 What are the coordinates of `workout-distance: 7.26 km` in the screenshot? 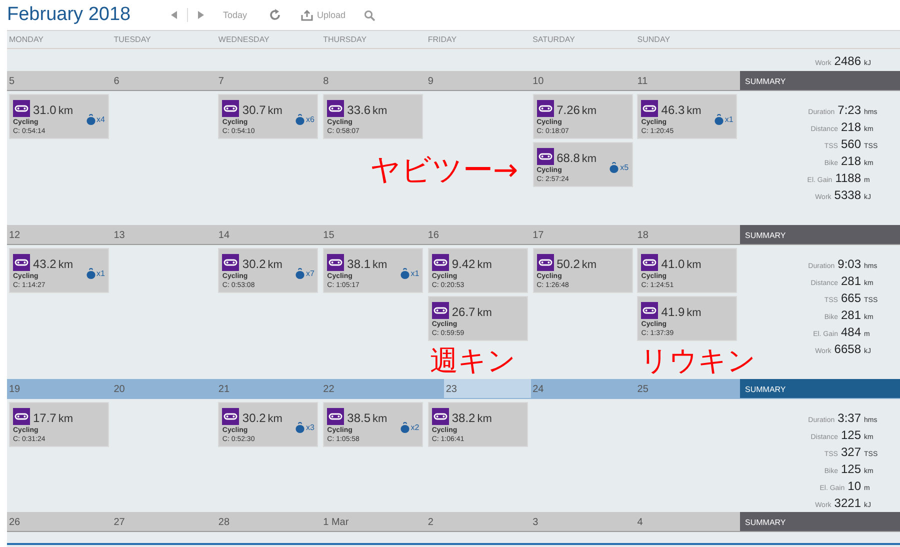 It's located at (576, 110).